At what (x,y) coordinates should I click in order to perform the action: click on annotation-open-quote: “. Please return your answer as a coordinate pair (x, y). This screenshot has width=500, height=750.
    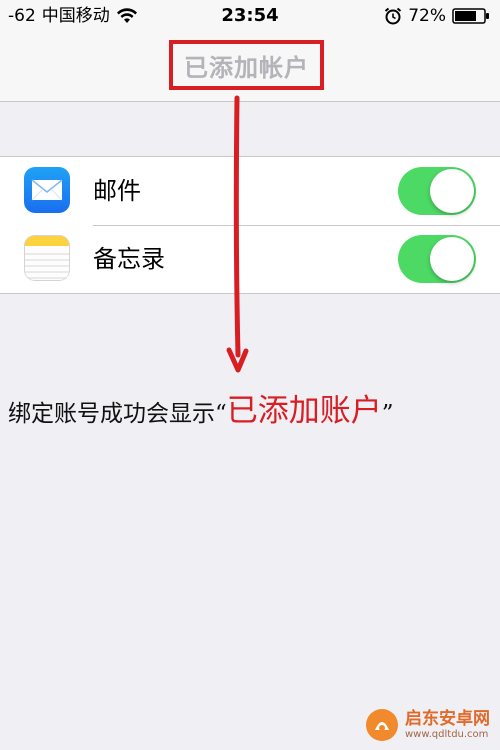
    Looking at the image, I should click on (221, 414).